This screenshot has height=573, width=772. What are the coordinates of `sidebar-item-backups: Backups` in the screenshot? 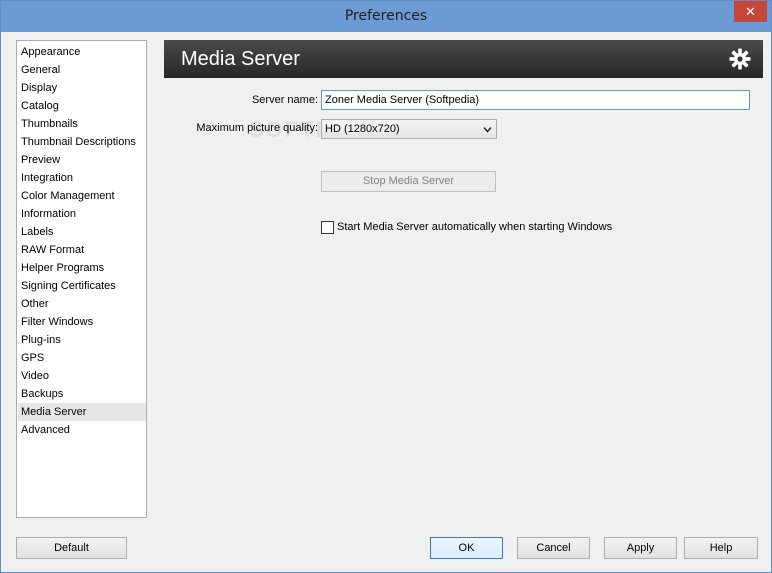 It's located at (82, 394).